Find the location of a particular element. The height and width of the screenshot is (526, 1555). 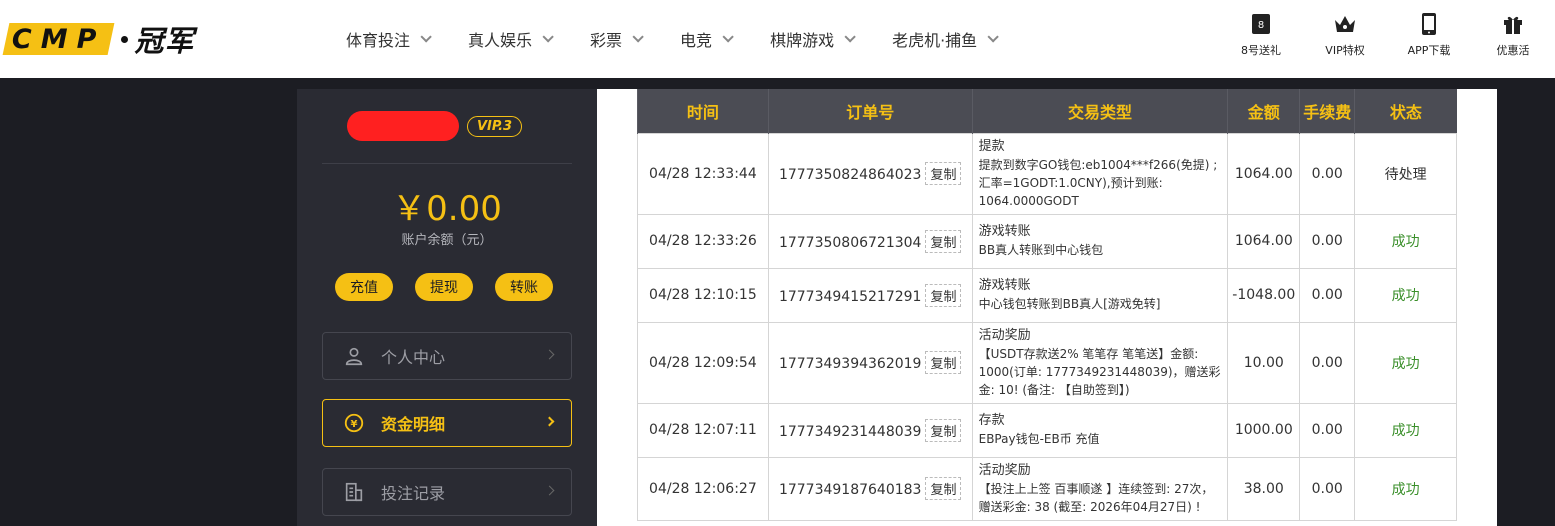

header-shortcuts: 8 8号送礼 VIP特权 APP下载 优惠活 is located at coordinates (1387, 35).